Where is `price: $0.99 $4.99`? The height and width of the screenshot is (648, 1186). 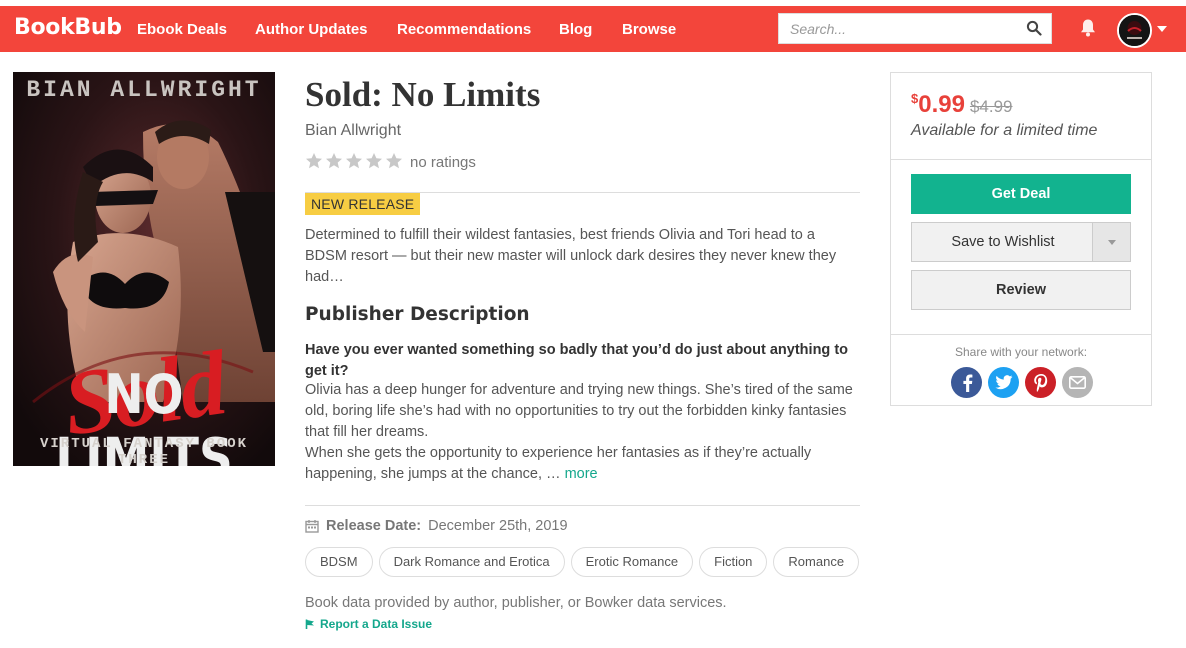
price: $0.99 $4.99 is located at coordinates (962, 105).